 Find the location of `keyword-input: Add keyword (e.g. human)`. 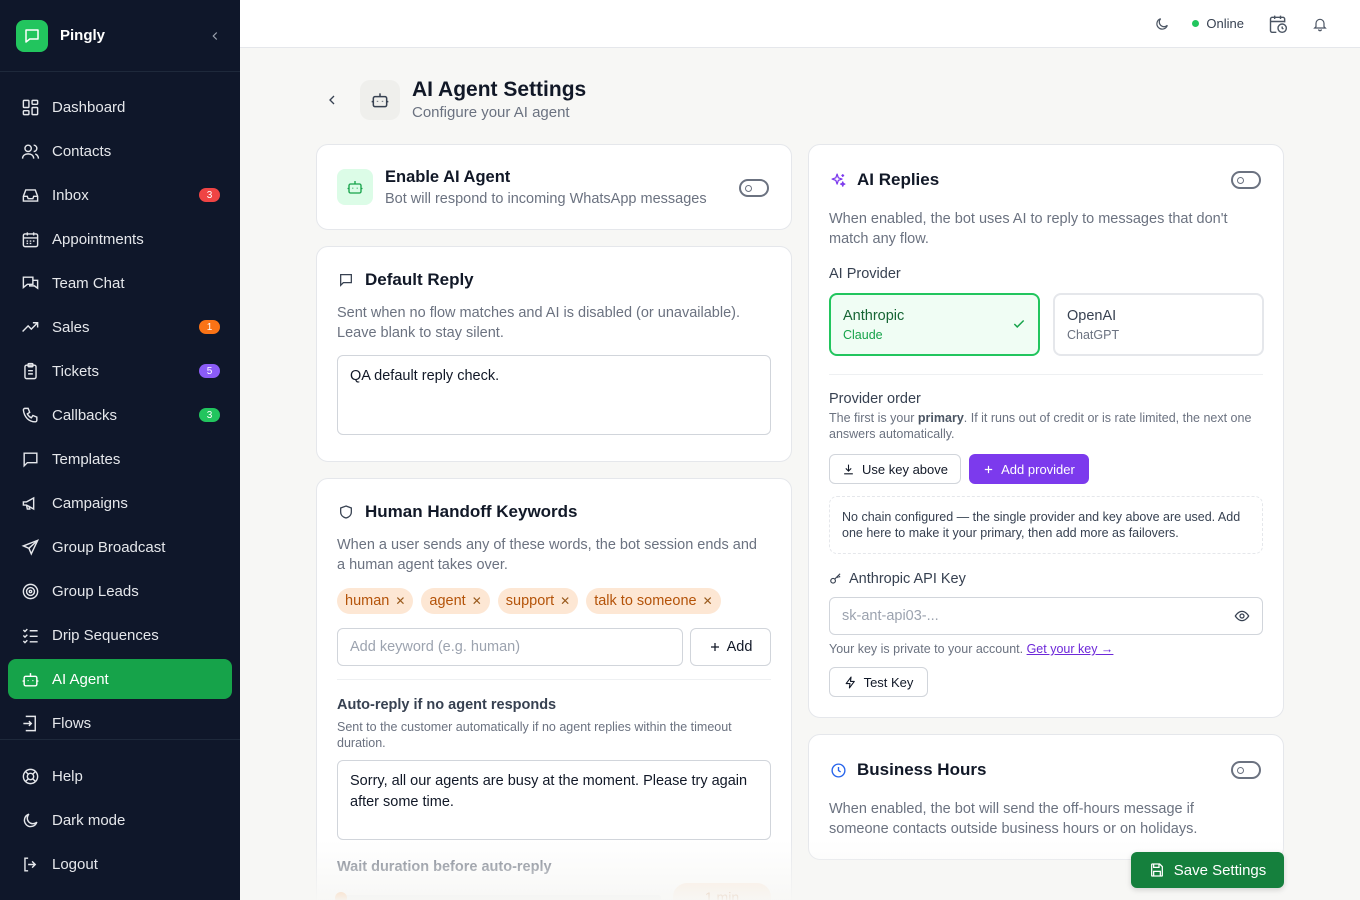

keyword-input: Add keyword (e.g. human) is located at coordinates (510, 647).